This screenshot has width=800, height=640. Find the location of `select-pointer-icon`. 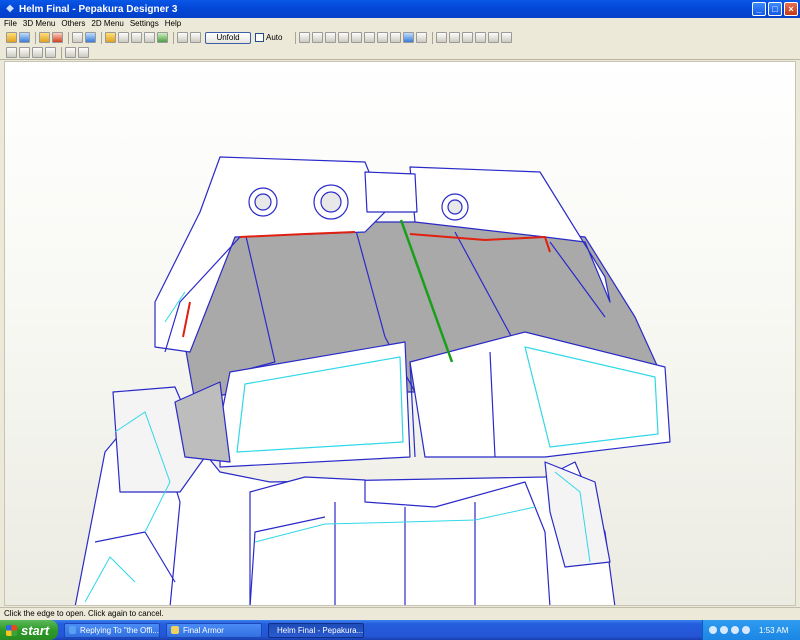

select-pointer-icon is located at coordinates (318, 37).